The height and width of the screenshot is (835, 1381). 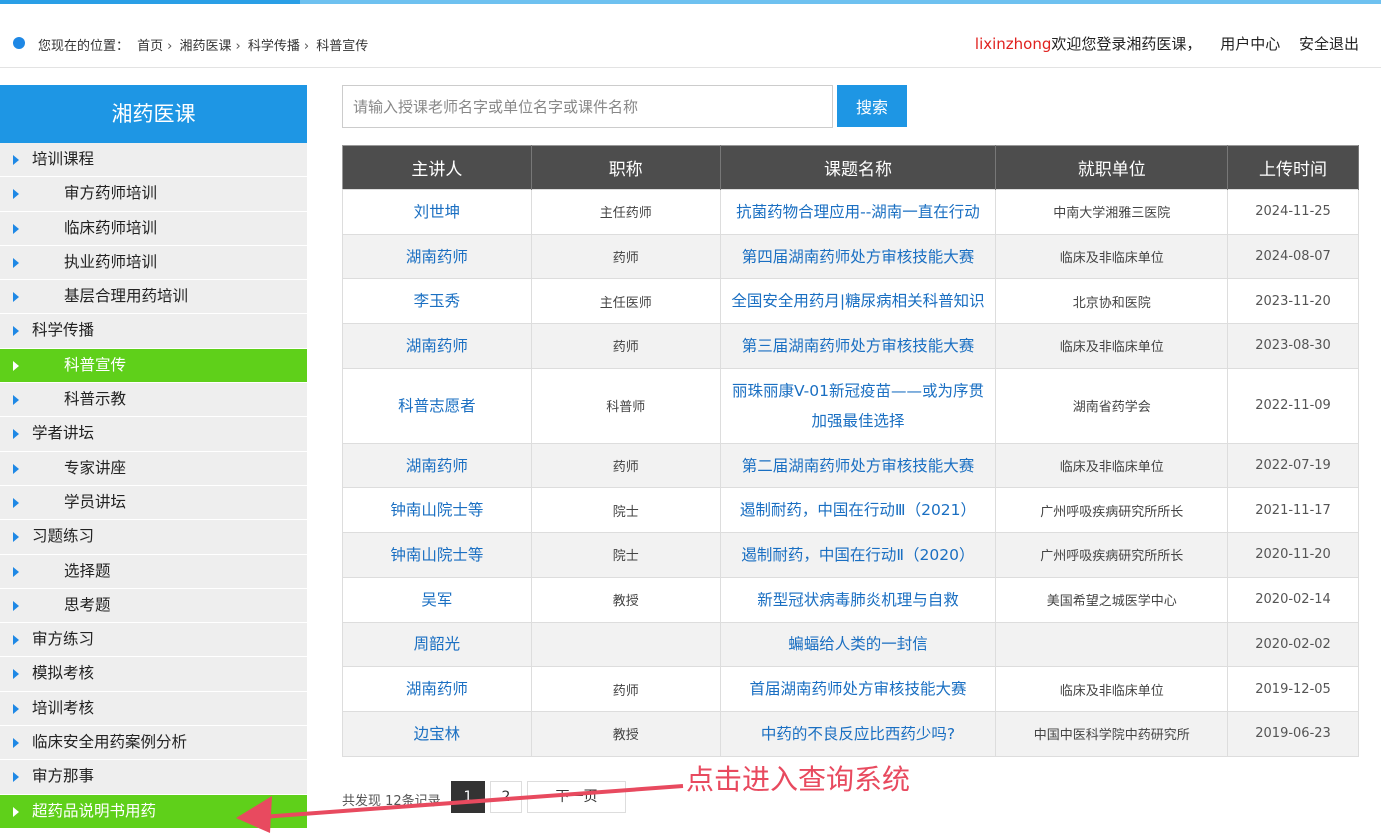 I want to click on speaker-link: 李玉秀, so click(x=437, y=301).